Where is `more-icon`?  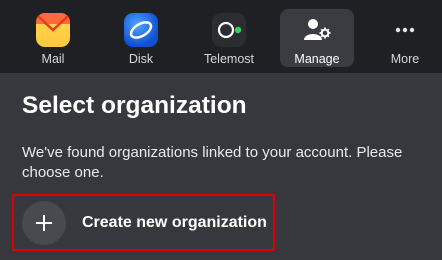
more-icon is located at coordinates (405, 30).